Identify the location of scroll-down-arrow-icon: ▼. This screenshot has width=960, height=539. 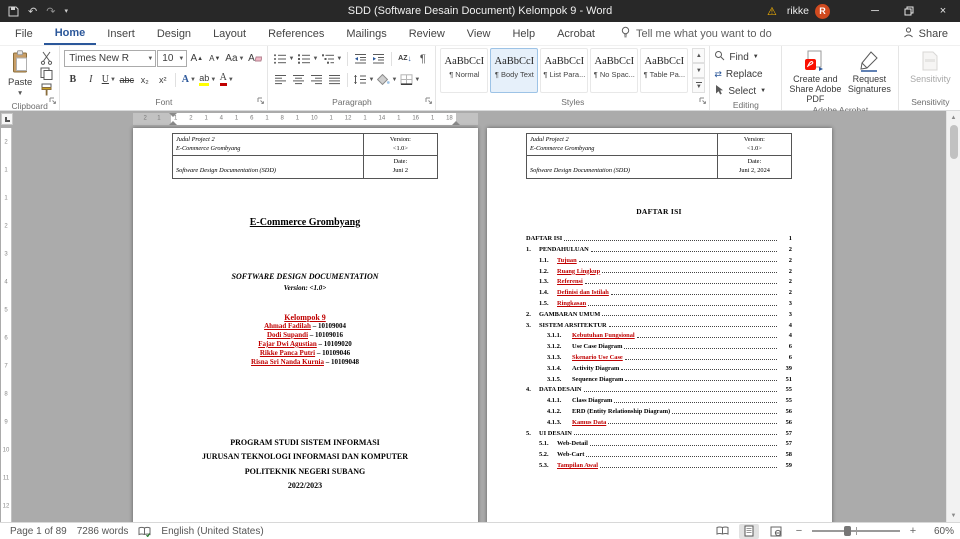
(953, 515).